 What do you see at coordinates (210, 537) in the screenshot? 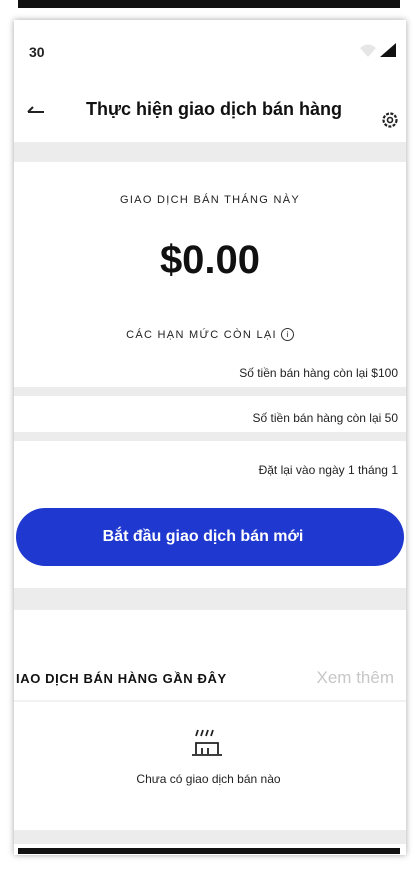
I see `start-new-sale-button: Bắt đầu giao dịch bán mới` at bounding box center [210, 537].